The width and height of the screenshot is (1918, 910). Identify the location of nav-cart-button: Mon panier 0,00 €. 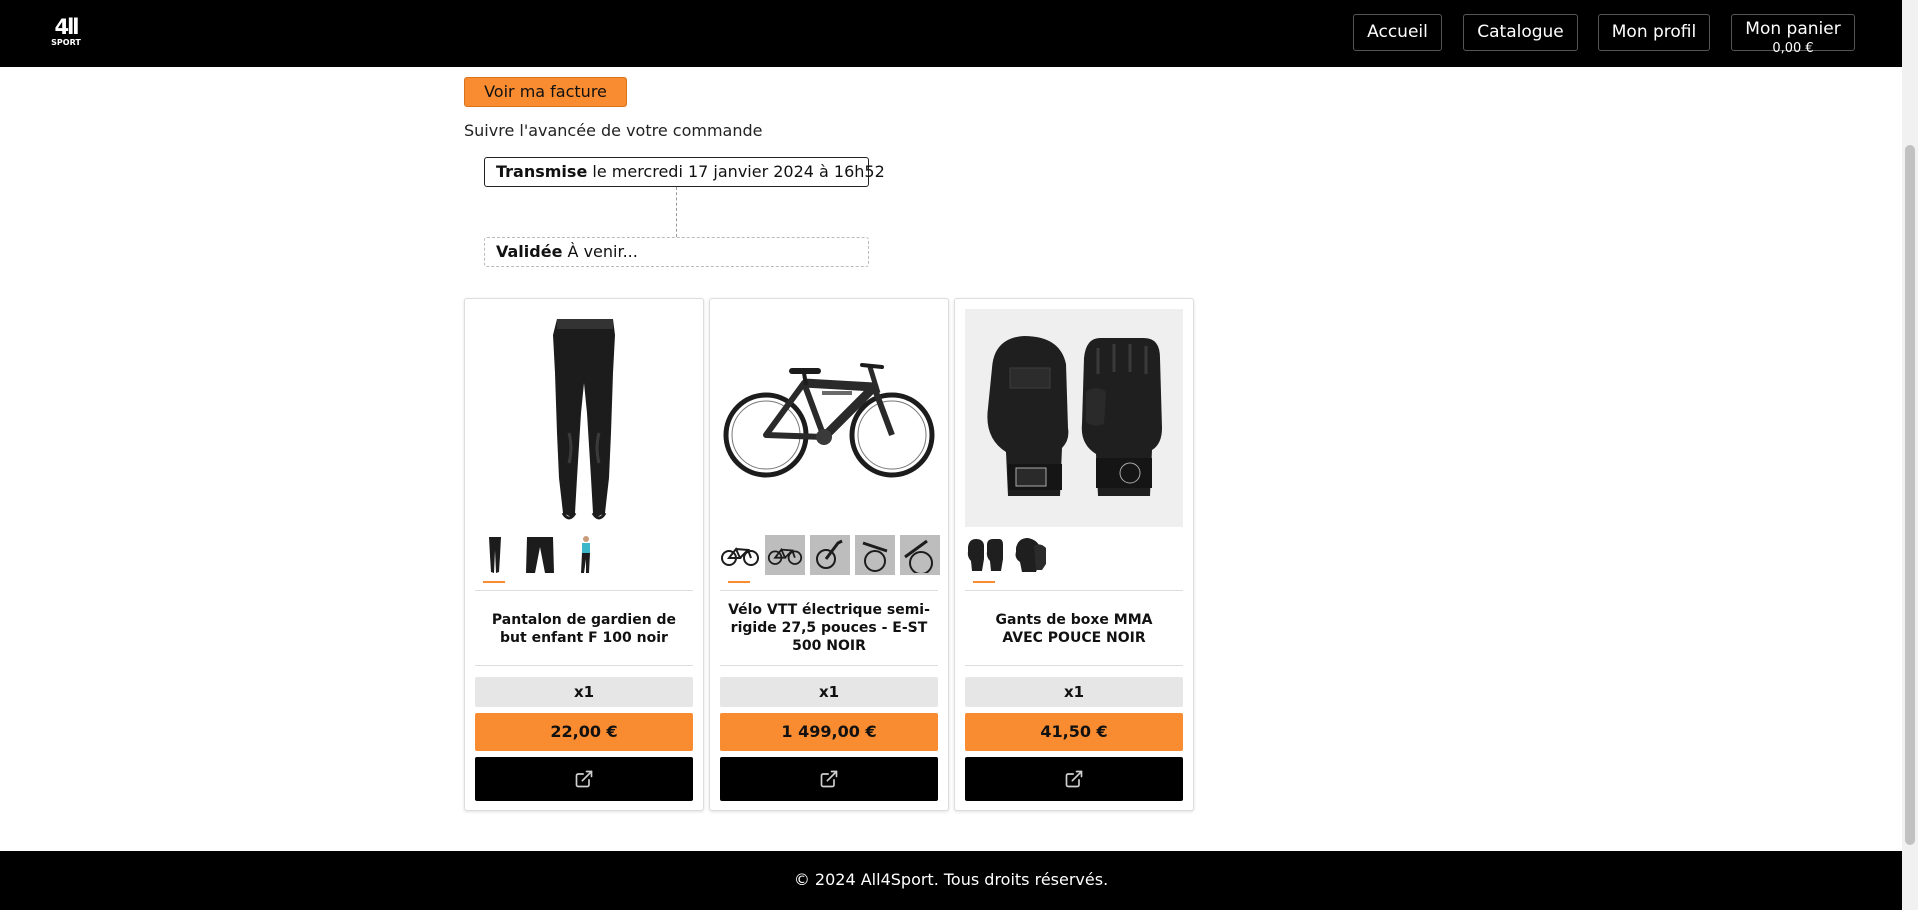
(1793, 35).